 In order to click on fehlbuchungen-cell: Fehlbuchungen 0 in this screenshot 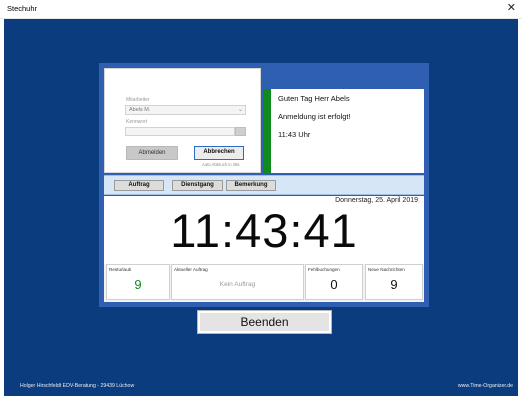, I will do `click(334, 282)`.